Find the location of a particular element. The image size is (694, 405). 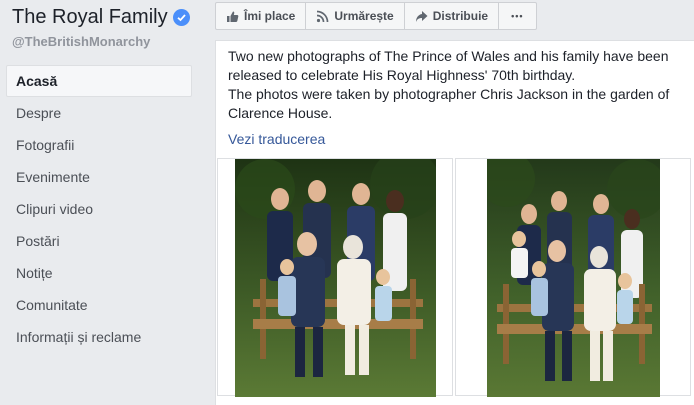

like-button: Îmi place is located at coordinates (261, 16).